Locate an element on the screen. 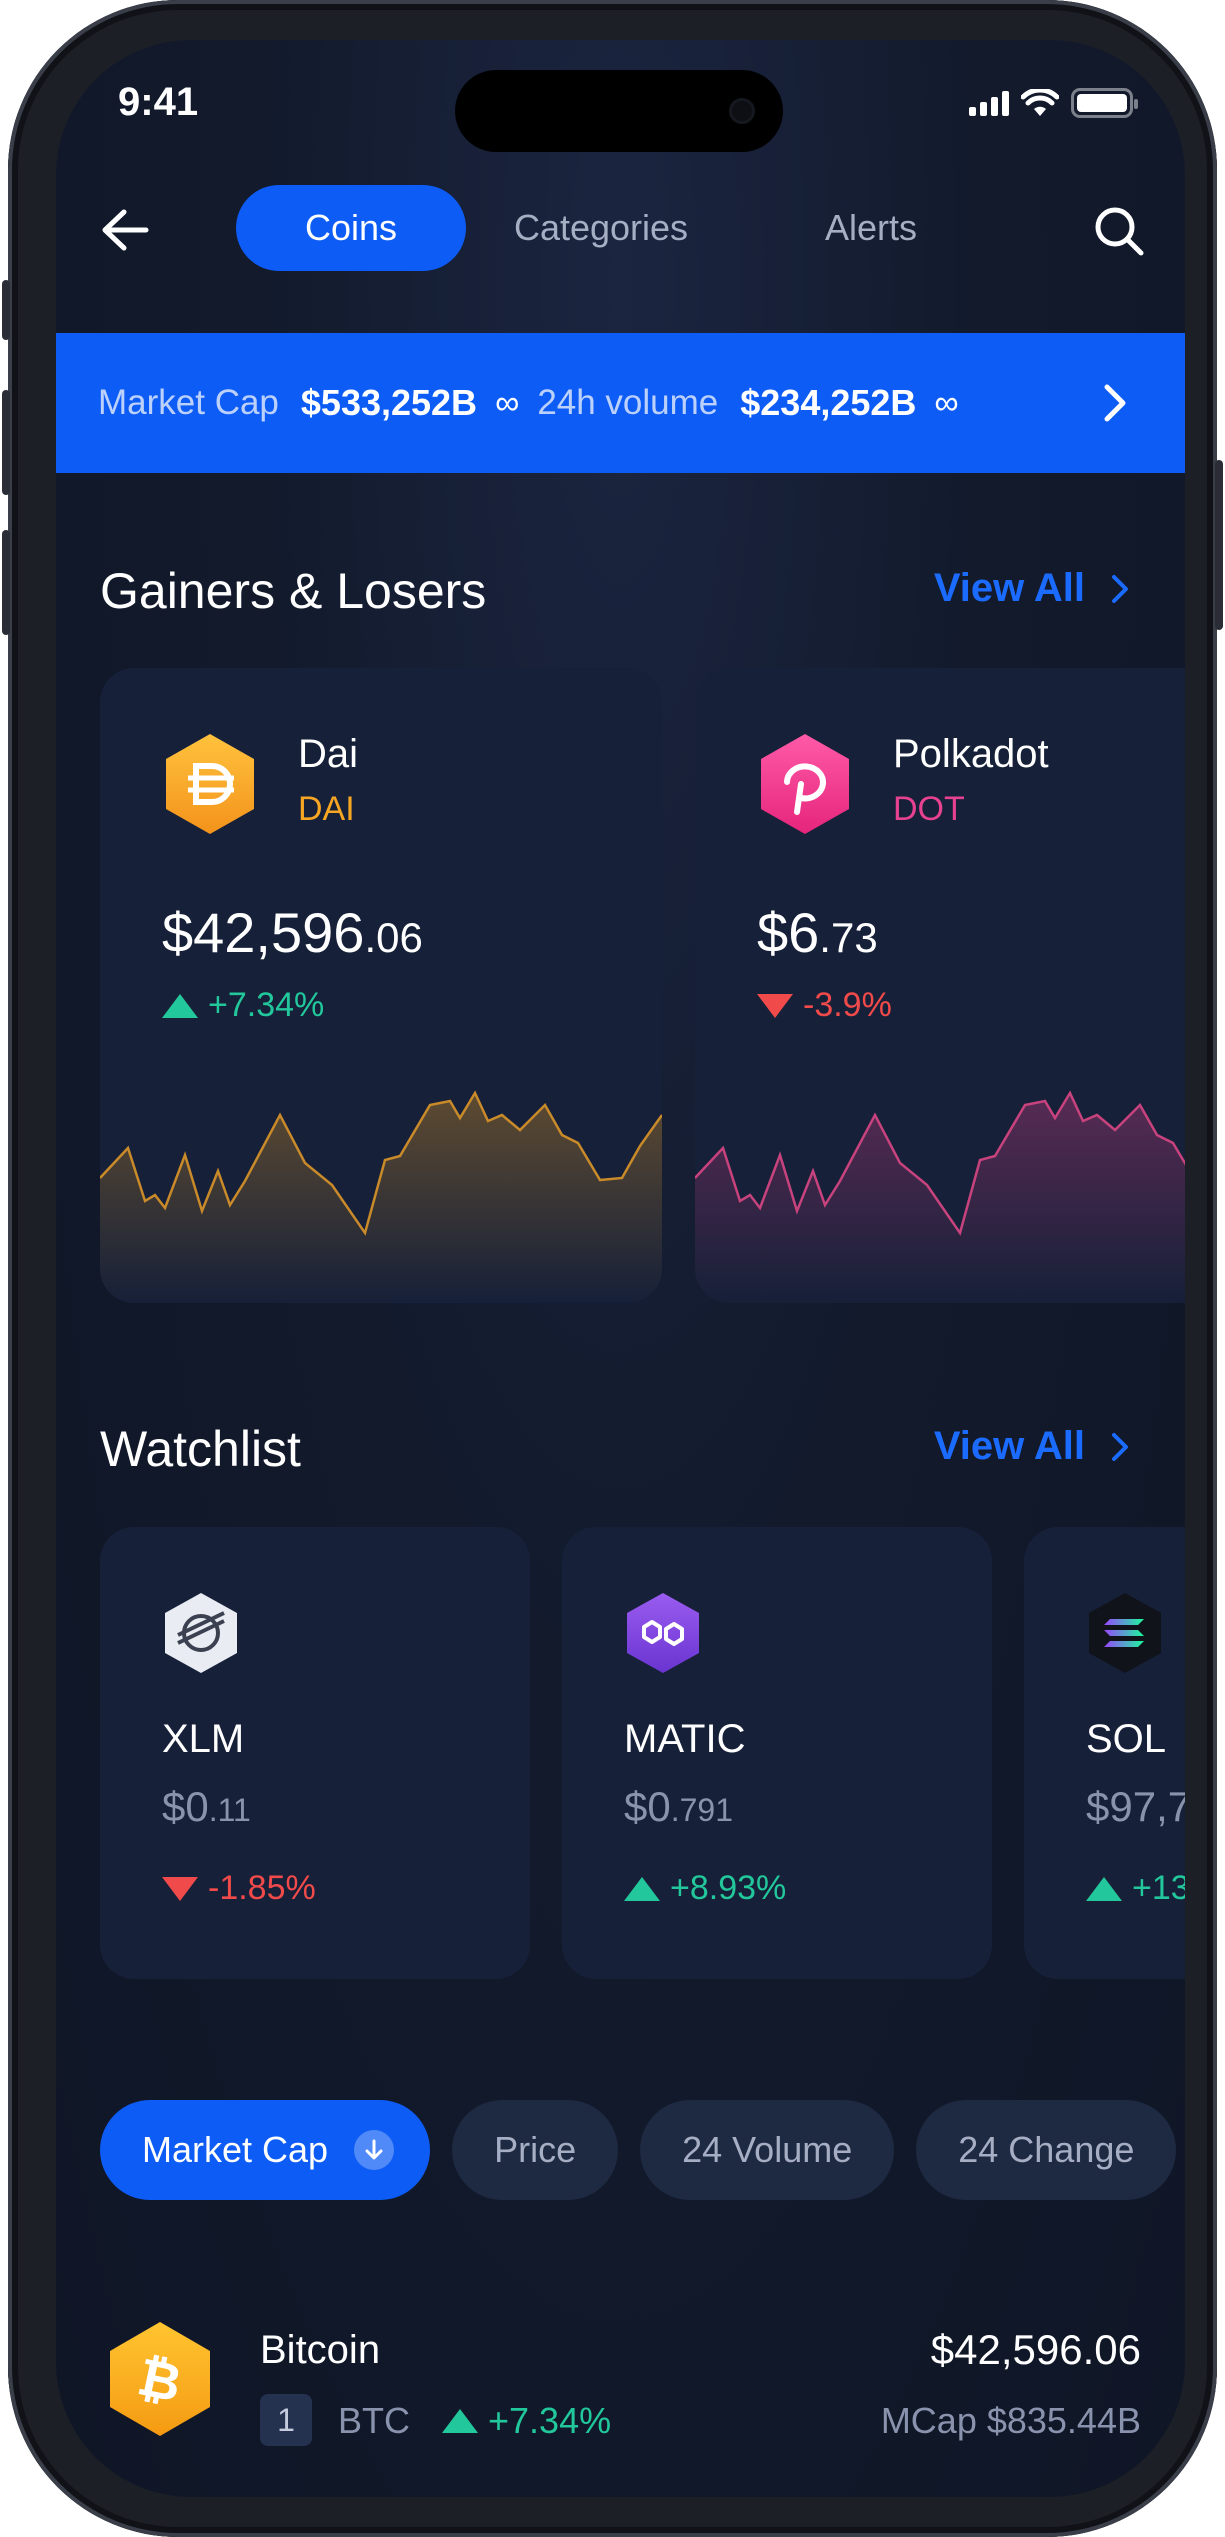  watchlist-card-sol: SOL $97,7 +13 is located at coordinates (1104, 1753).